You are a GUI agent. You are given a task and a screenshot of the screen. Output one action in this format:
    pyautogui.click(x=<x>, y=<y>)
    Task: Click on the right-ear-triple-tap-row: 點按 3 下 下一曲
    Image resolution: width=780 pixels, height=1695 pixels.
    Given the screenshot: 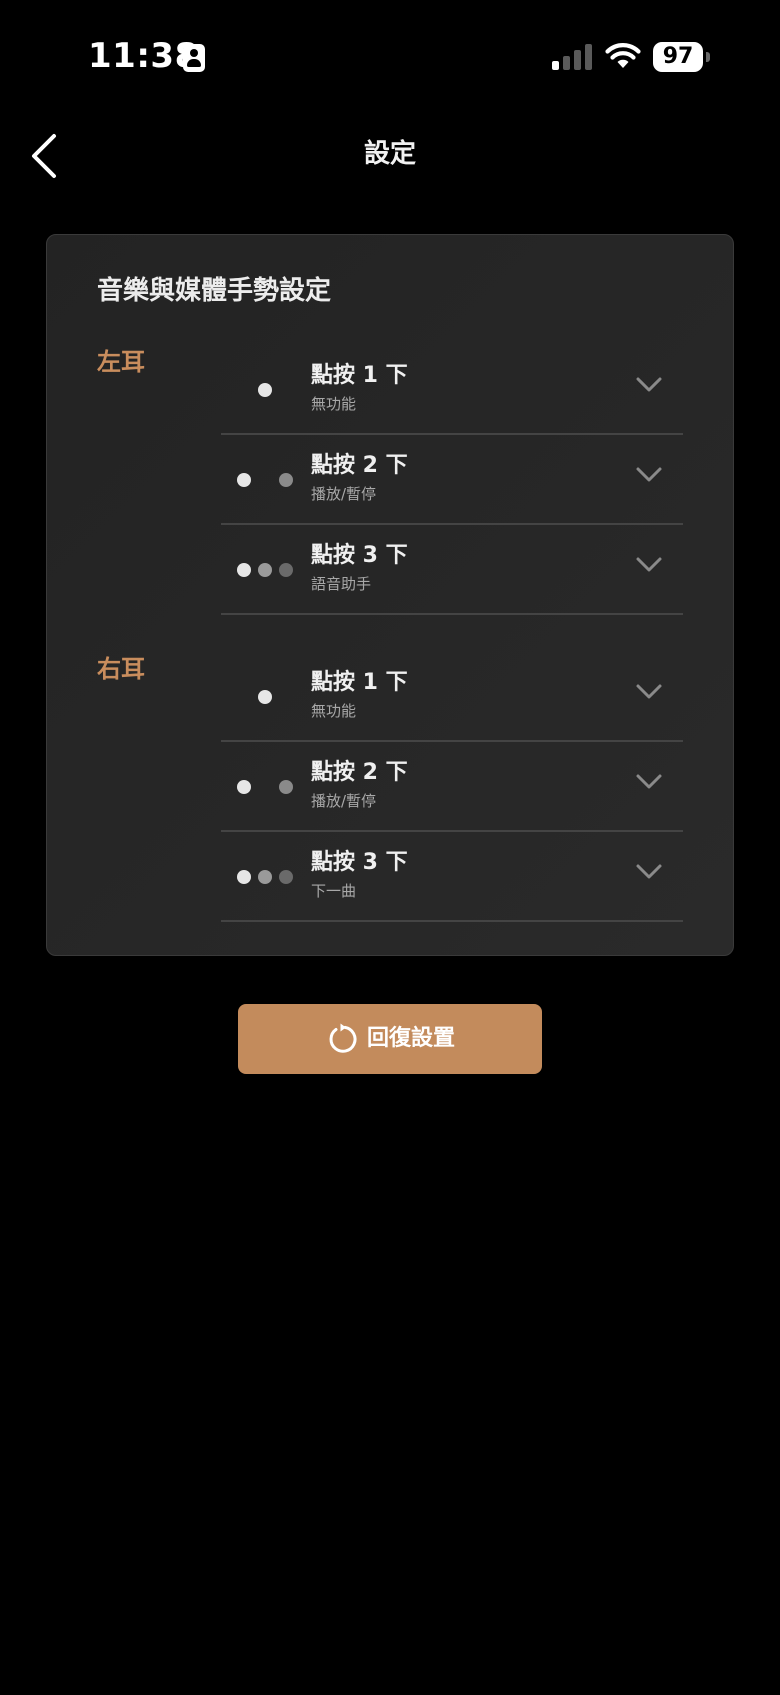 What is the action you would take?
    pyautogui.click(x=452, y=877)
    